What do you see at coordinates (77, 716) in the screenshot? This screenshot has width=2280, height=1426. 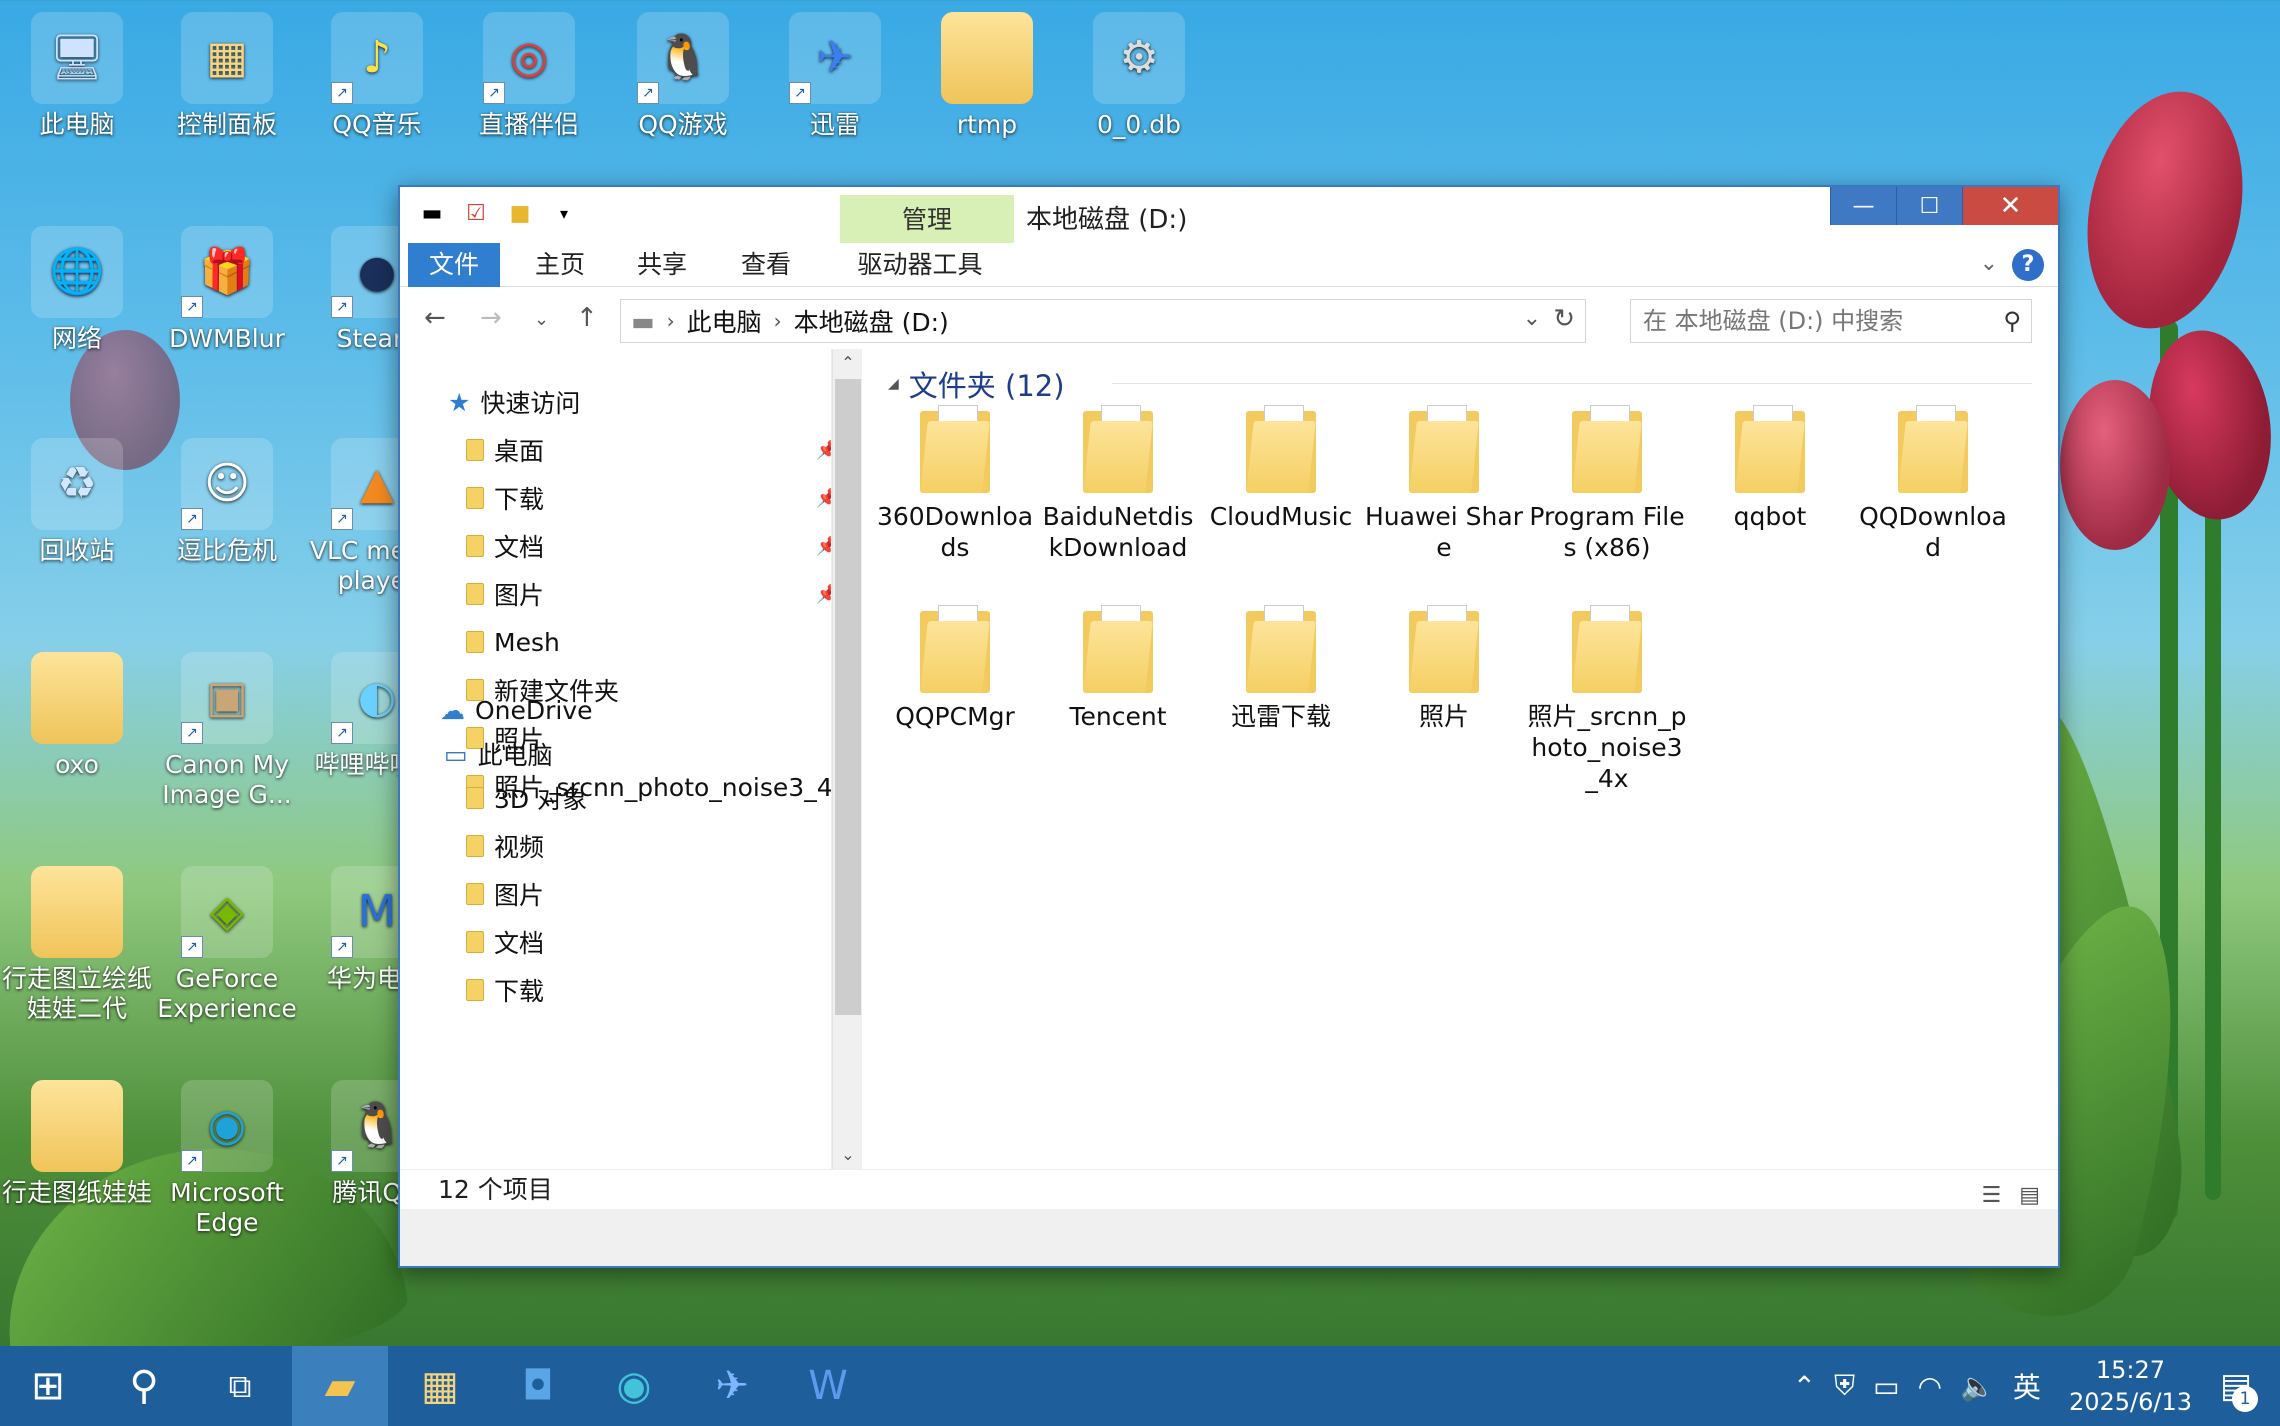 I see `desktop-icon: oxo` at bounding box center [77, 716].